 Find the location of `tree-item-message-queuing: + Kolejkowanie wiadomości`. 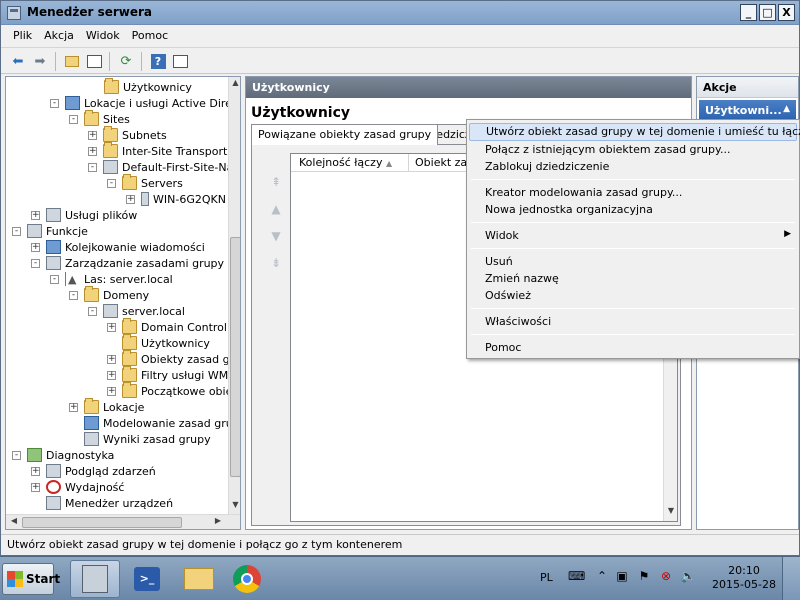

tree-item-message-queuing: + Kolejkowanie wiadomości is located at coordinates (118, 247).